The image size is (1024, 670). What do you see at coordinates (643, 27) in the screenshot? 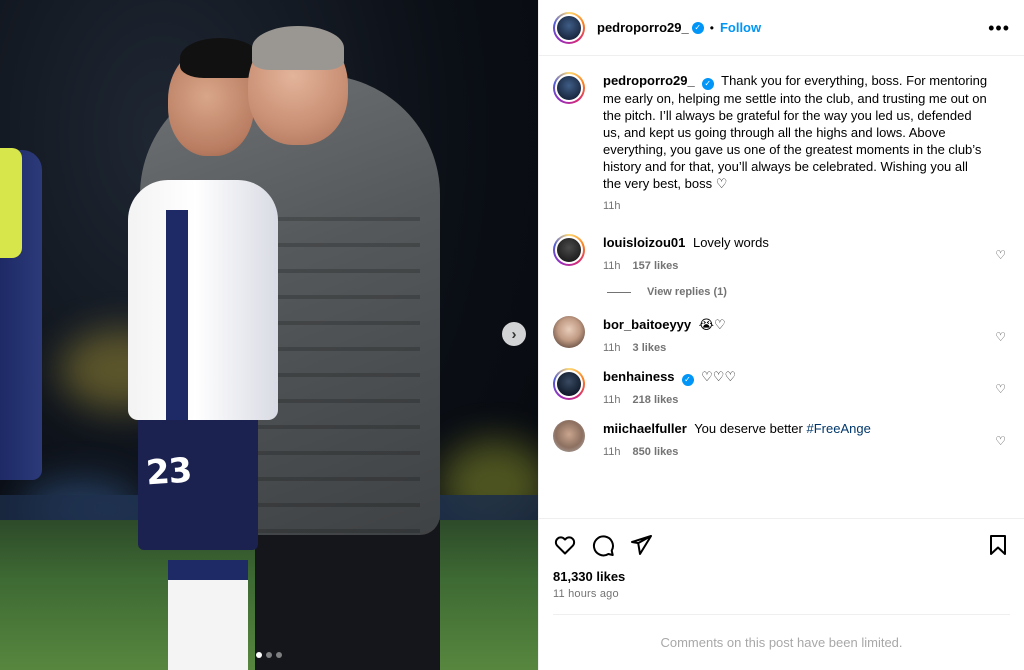
I see `author-username: pedroporro29_` at bounding box center [643, 27].